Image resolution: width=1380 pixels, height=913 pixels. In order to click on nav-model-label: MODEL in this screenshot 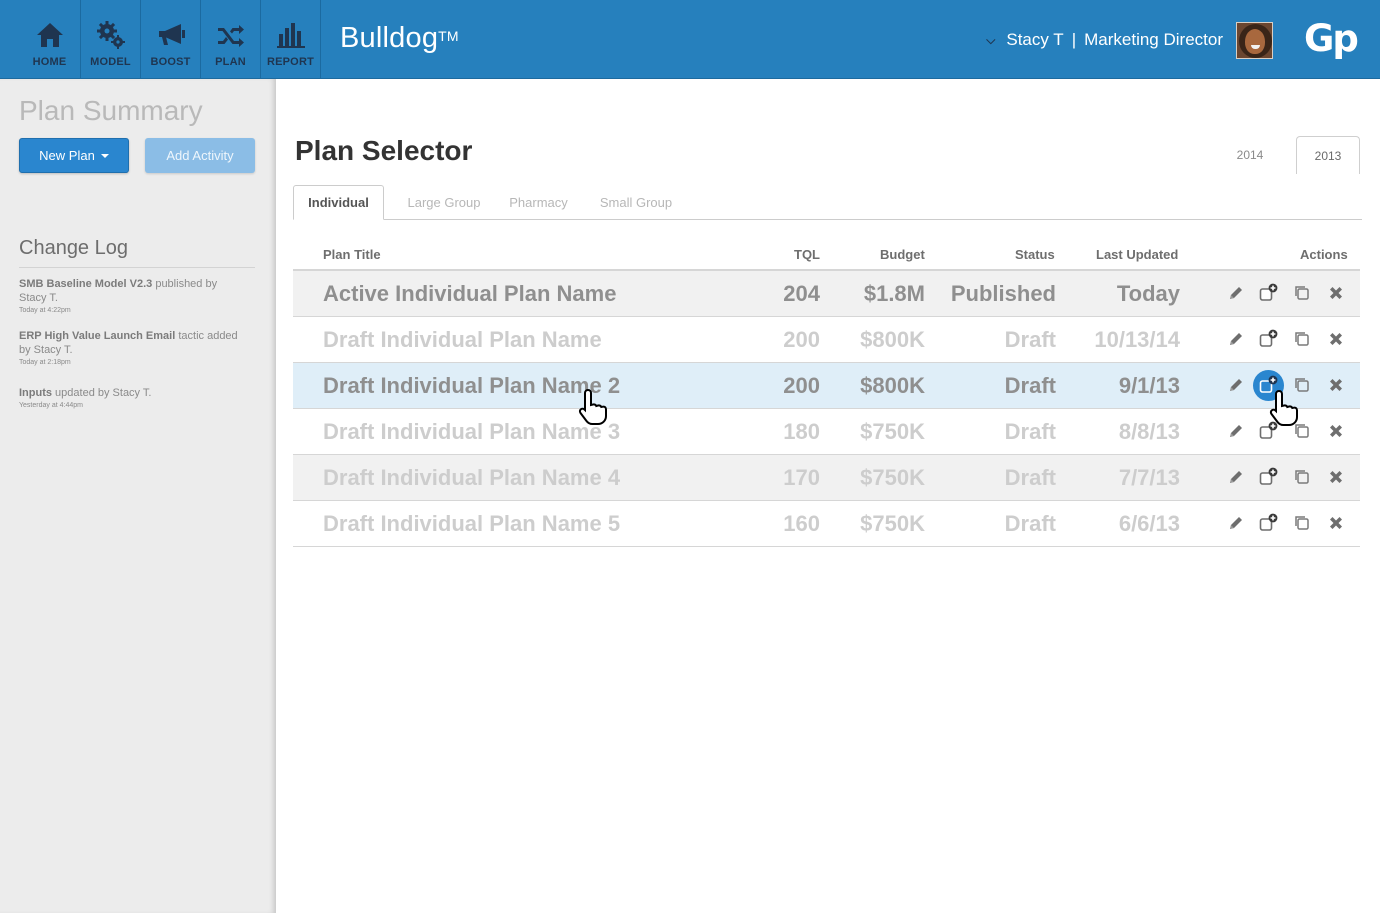, I will do `click(110, 62)`.